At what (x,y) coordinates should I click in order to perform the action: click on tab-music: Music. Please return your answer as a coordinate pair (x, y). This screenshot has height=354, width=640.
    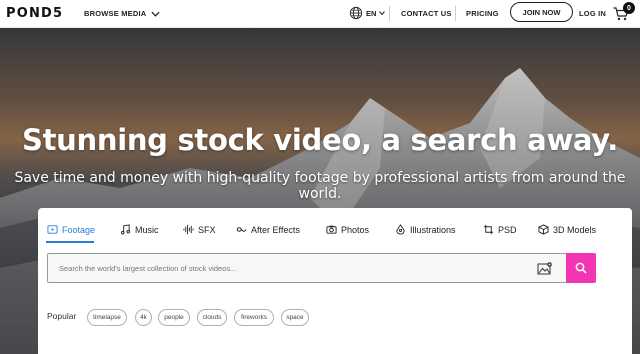
    Looking at the image, I should click on (139, 229).